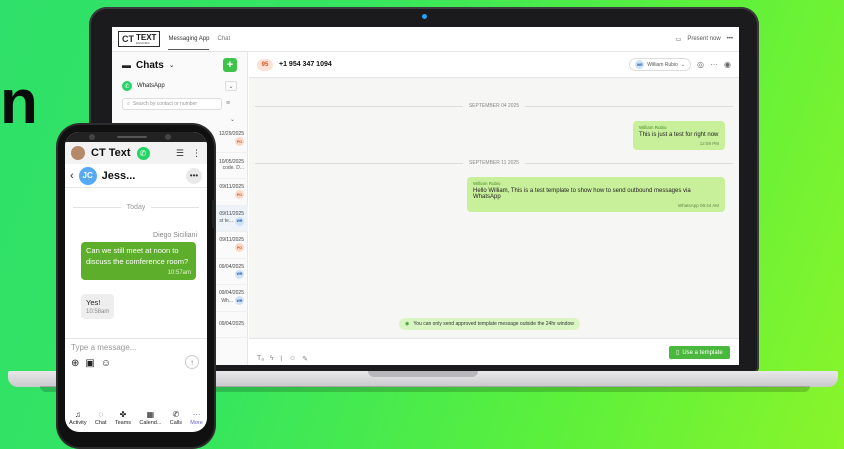 This screenshot has width=844, height=449. Describe the element at coordinates (101, 418) in the screenshot. I see `nav-chat: ◌ Chat` at that location.